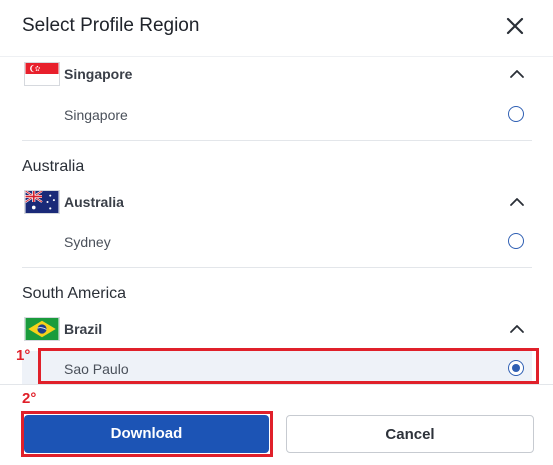  I want to click on region-row-singapore: Singapore, so click(277, 114).